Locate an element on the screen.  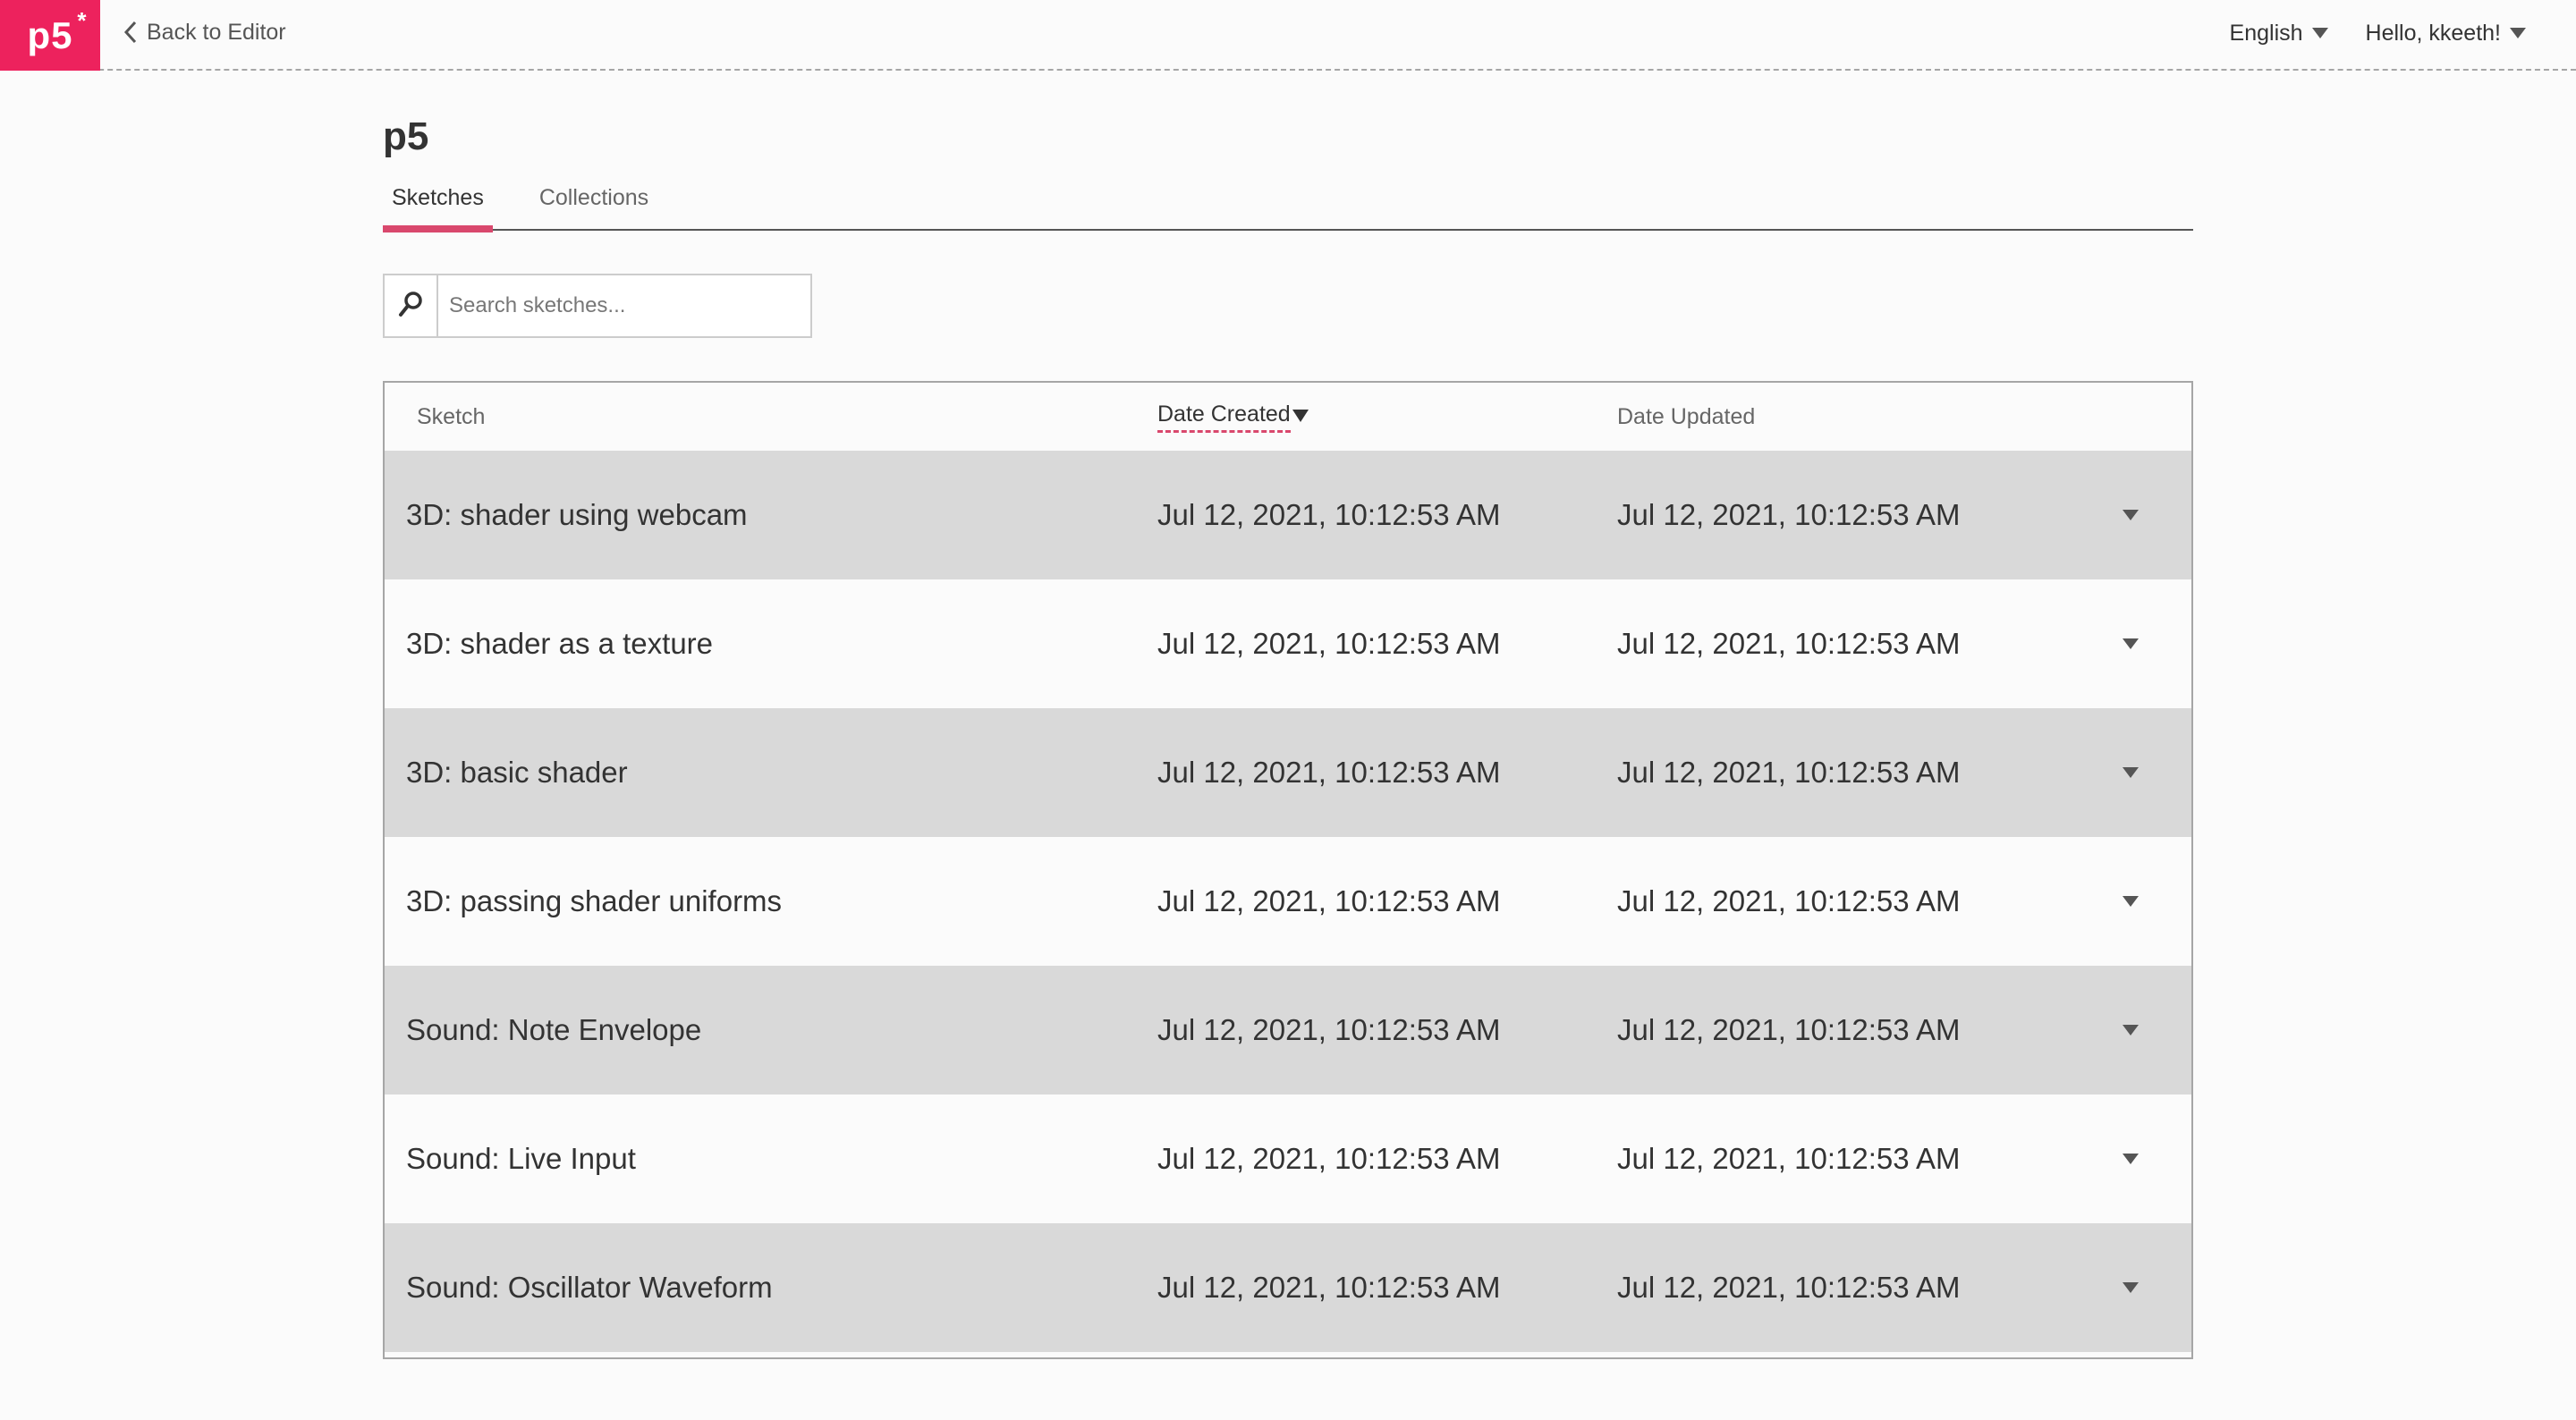
user-menu: Hello, kkeeth! is located at coordinates (2446, 33).